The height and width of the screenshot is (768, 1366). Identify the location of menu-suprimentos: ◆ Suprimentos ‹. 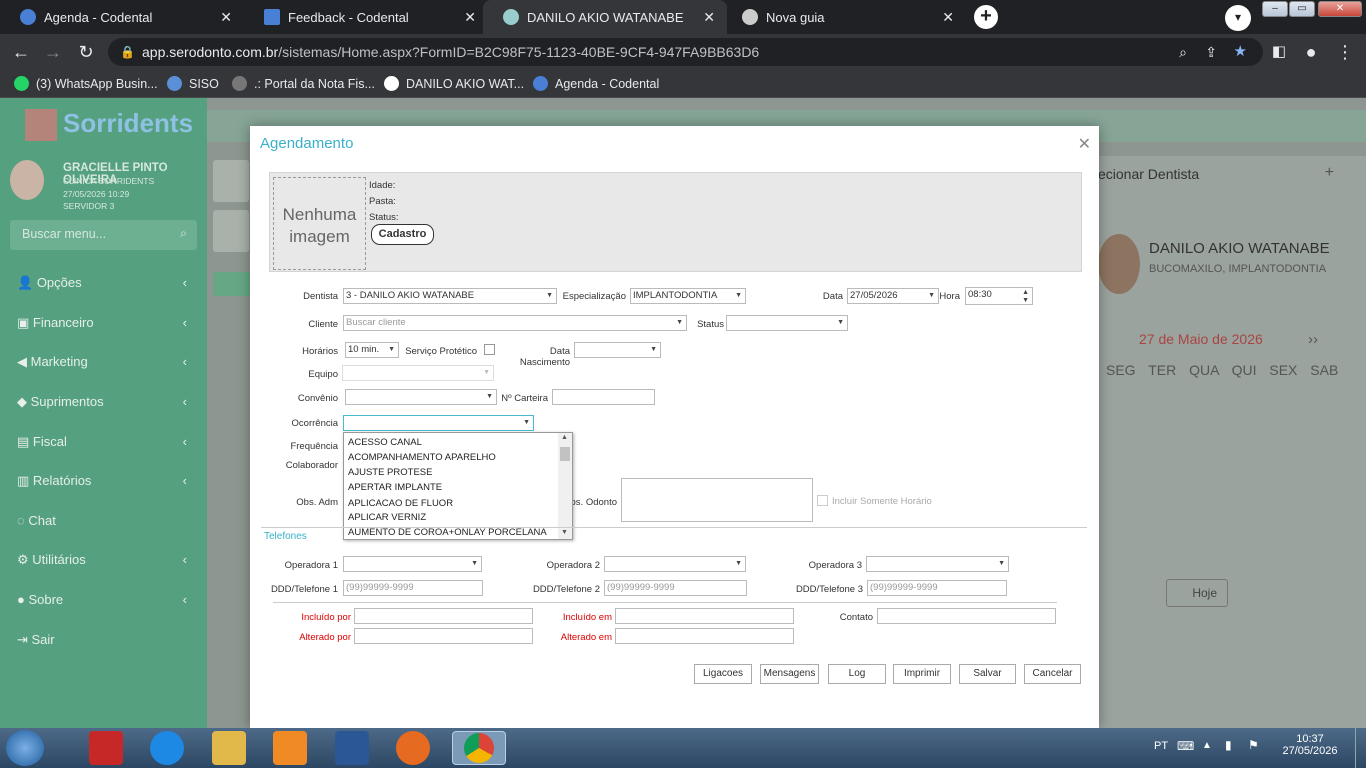
(107, 402).